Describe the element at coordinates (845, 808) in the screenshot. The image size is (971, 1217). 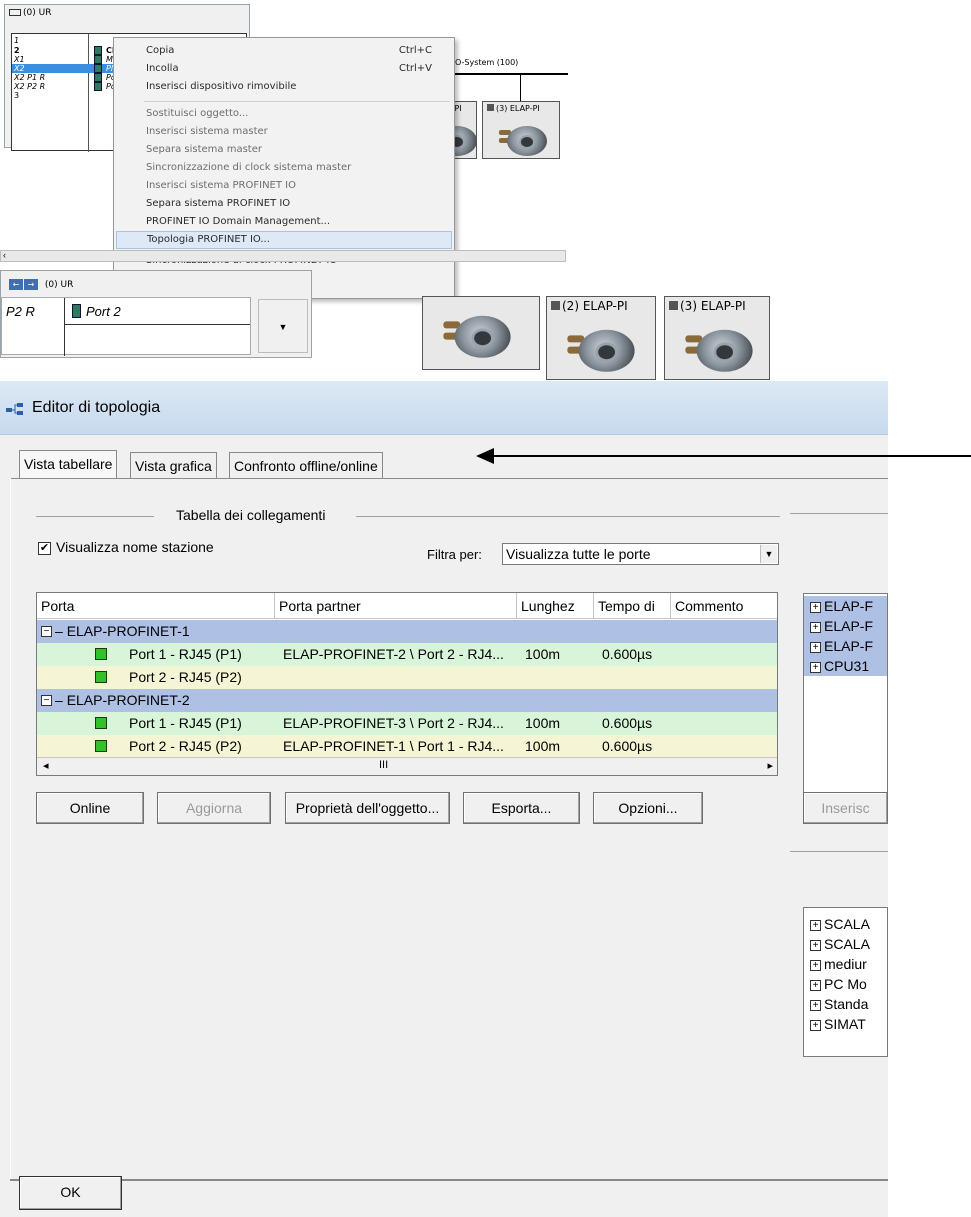
I see `insert-button: Inserisc` at that location.